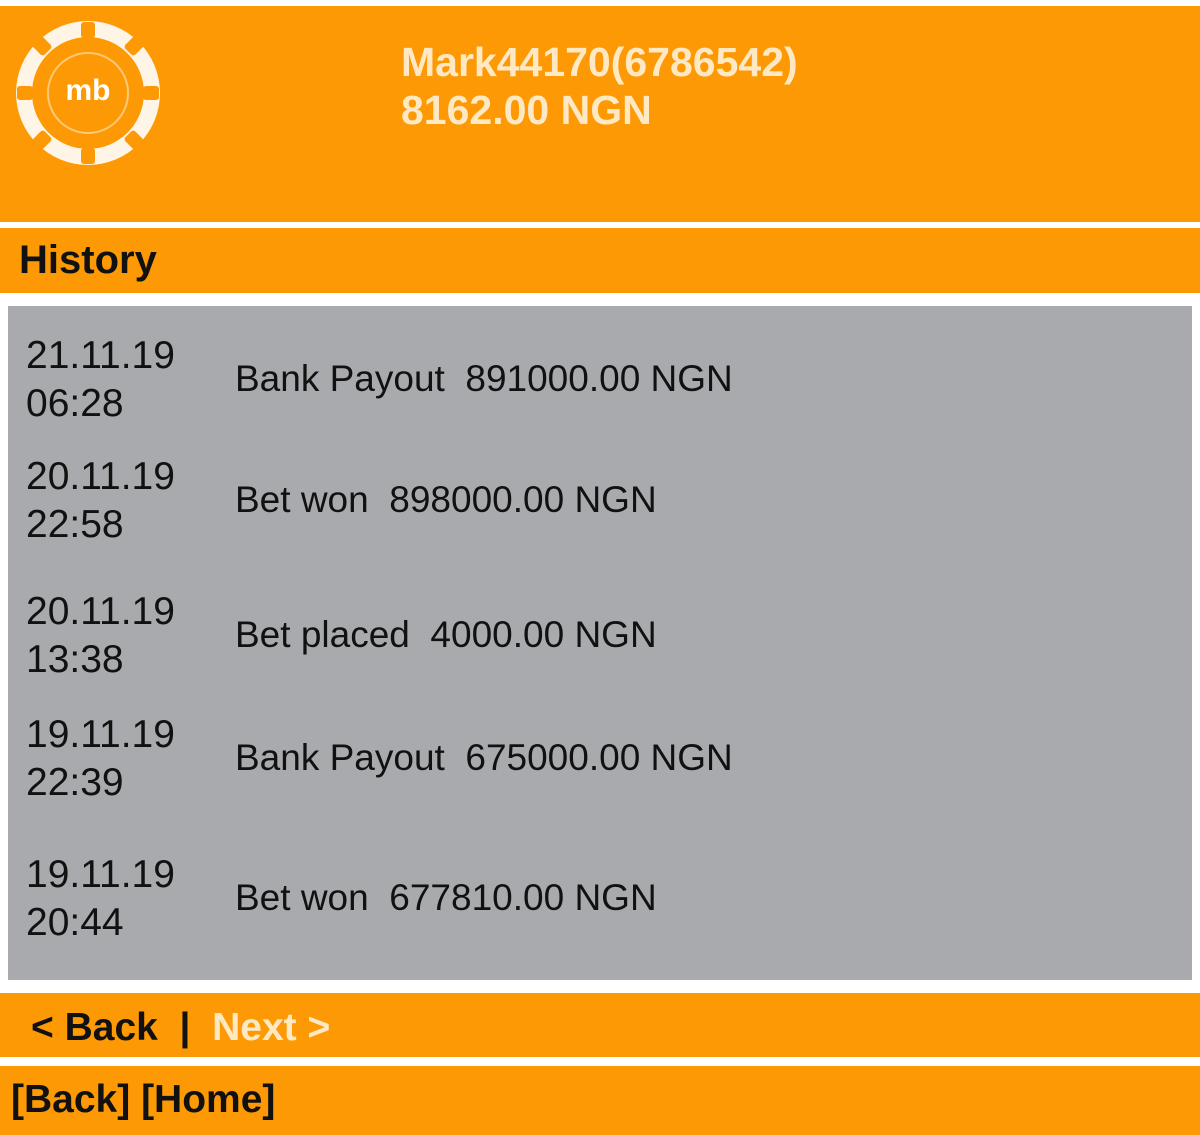 Image resolution: width=1200 pixels, height=1135 pixels. I want to click on entry-amount: 891000.00 NGN, so click(599, 378).